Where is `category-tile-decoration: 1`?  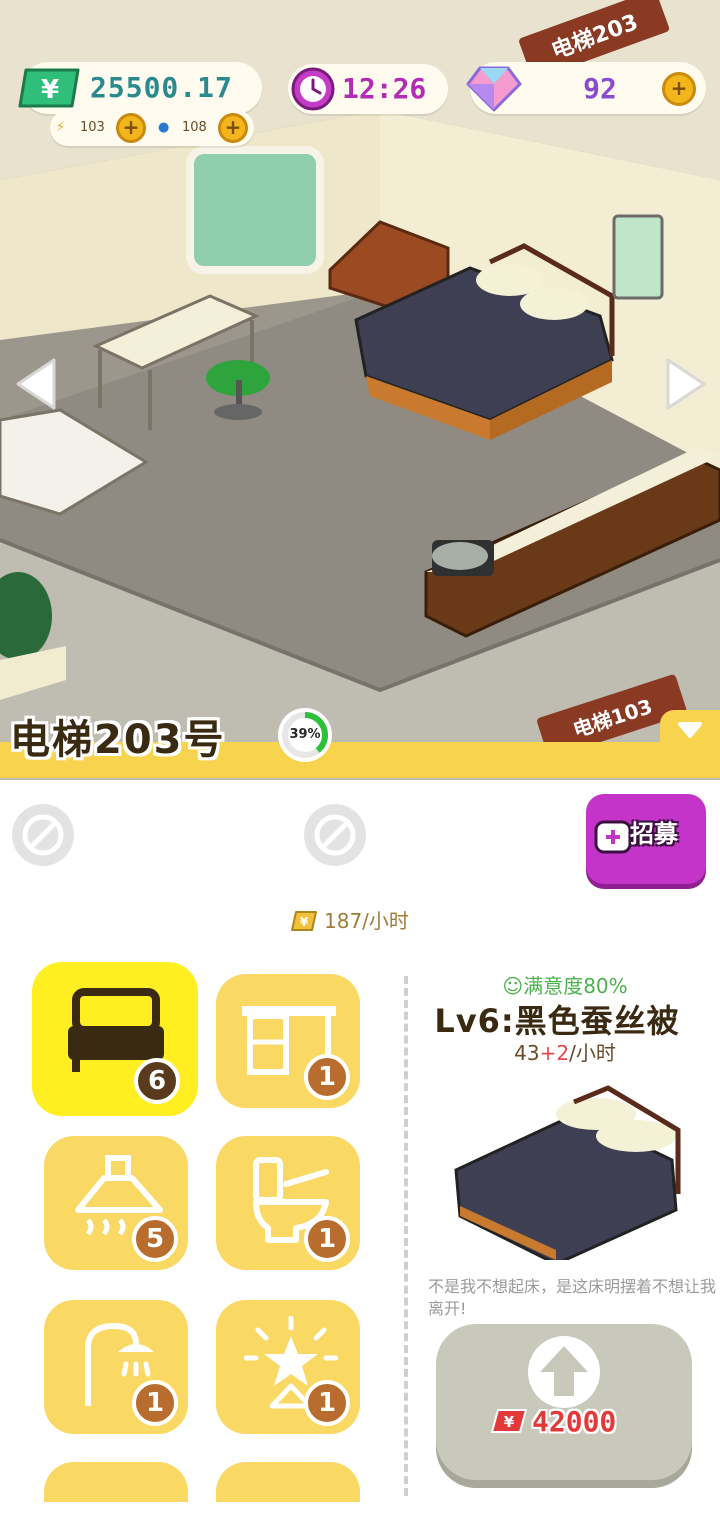 category-tile-decoration: 1 is located at coordinates (288, 1367).